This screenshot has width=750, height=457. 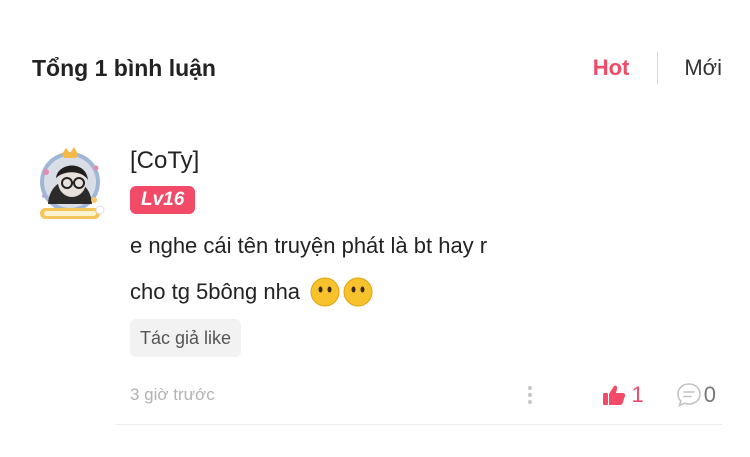 What do you see at coordinates (613, 395) in the screenshot?
I see `thumbs-up-icon` at bounding box center [613, 395].